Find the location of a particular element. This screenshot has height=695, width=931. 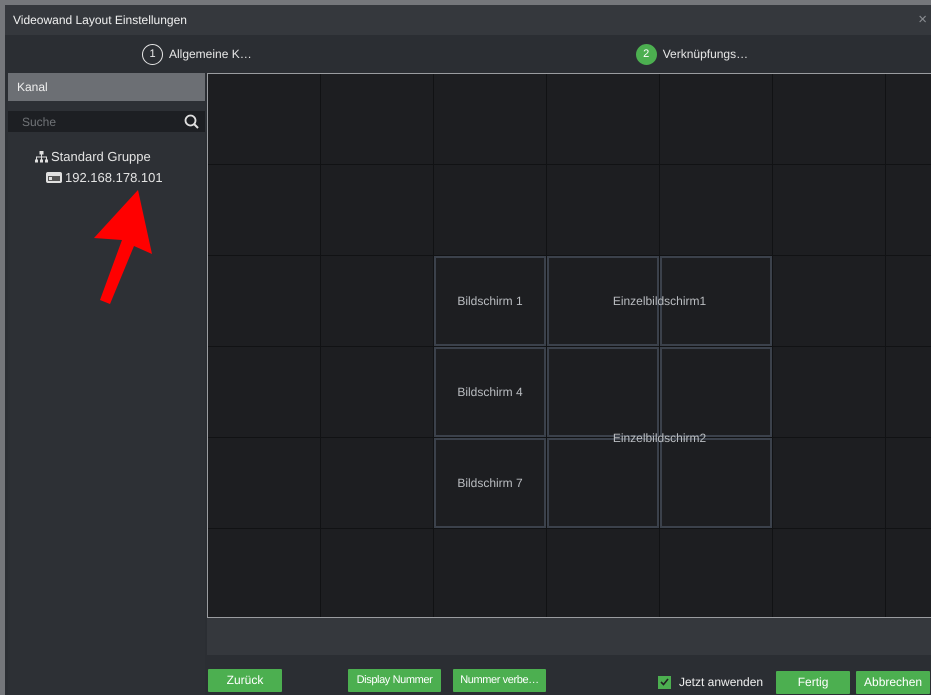

screen-label: Bildschirm 1 is located at coordinates (490, 301).